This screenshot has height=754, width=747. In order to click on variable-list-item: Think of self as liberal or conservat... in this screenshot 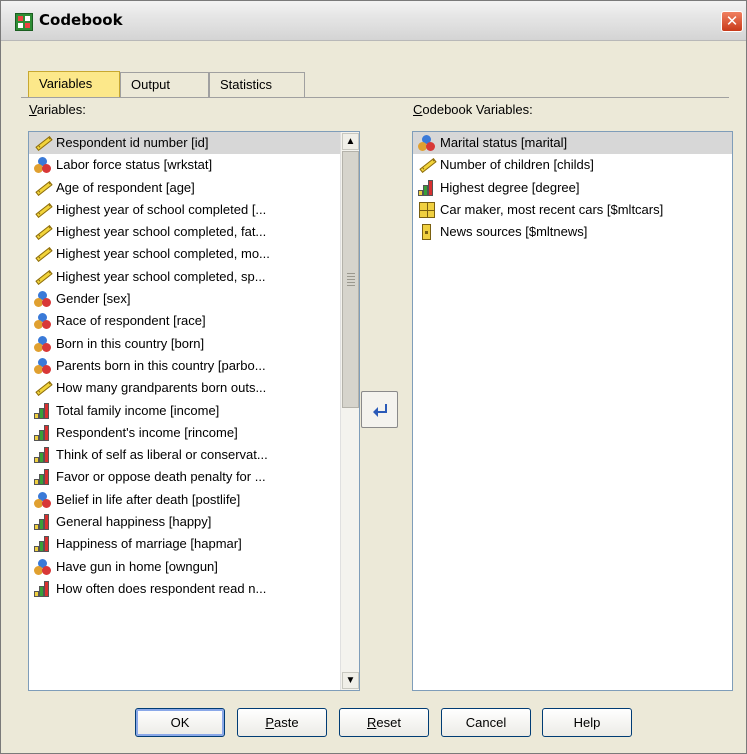, I will do `click(194, 455)`.